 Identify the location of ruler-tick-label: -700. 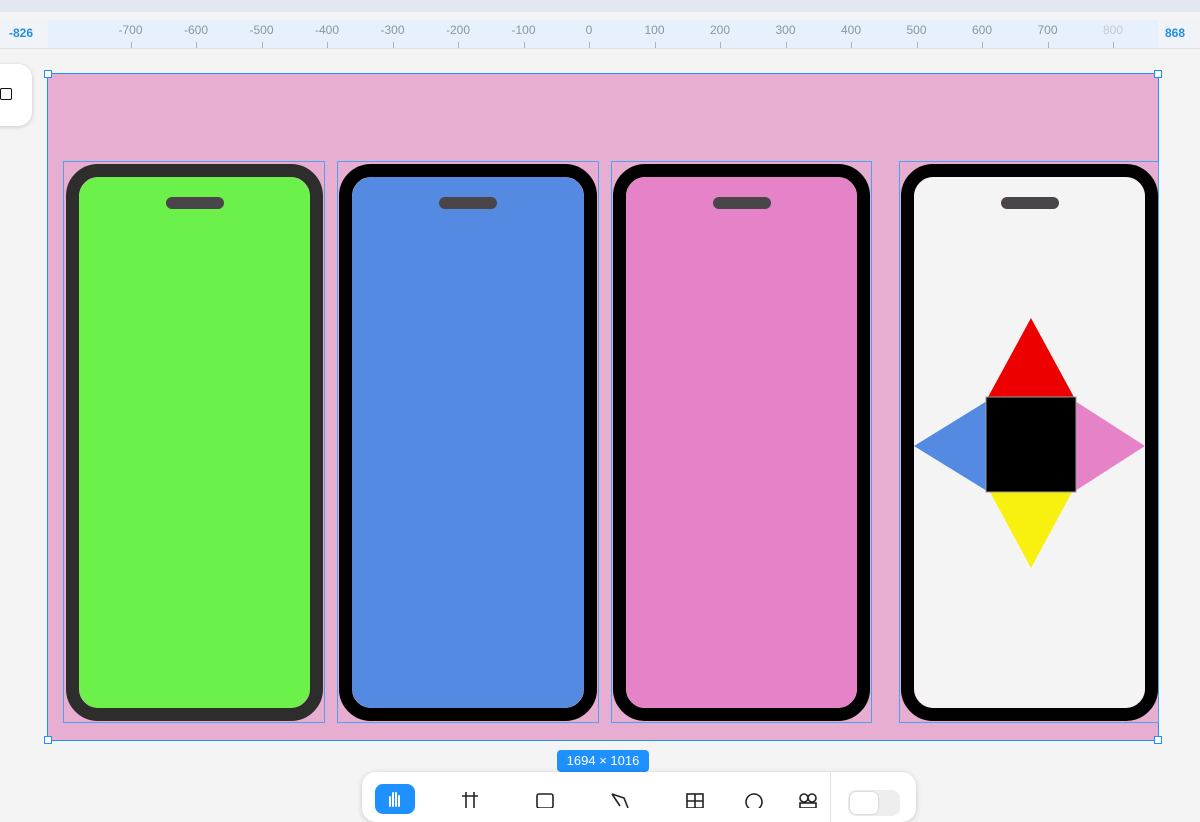
(130, 30).